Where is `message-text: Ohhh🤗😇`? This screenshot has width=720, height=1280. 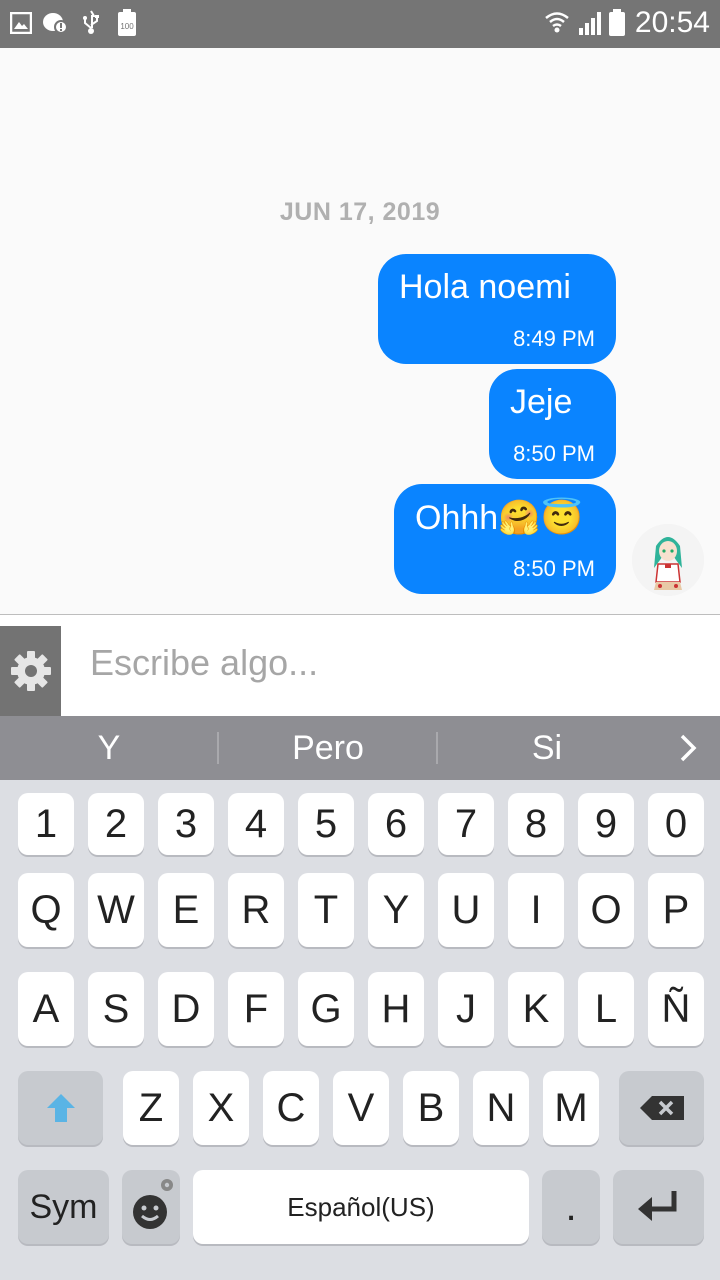
message-text: Ohhh🤗😇 is located at coordinates (499, 518).